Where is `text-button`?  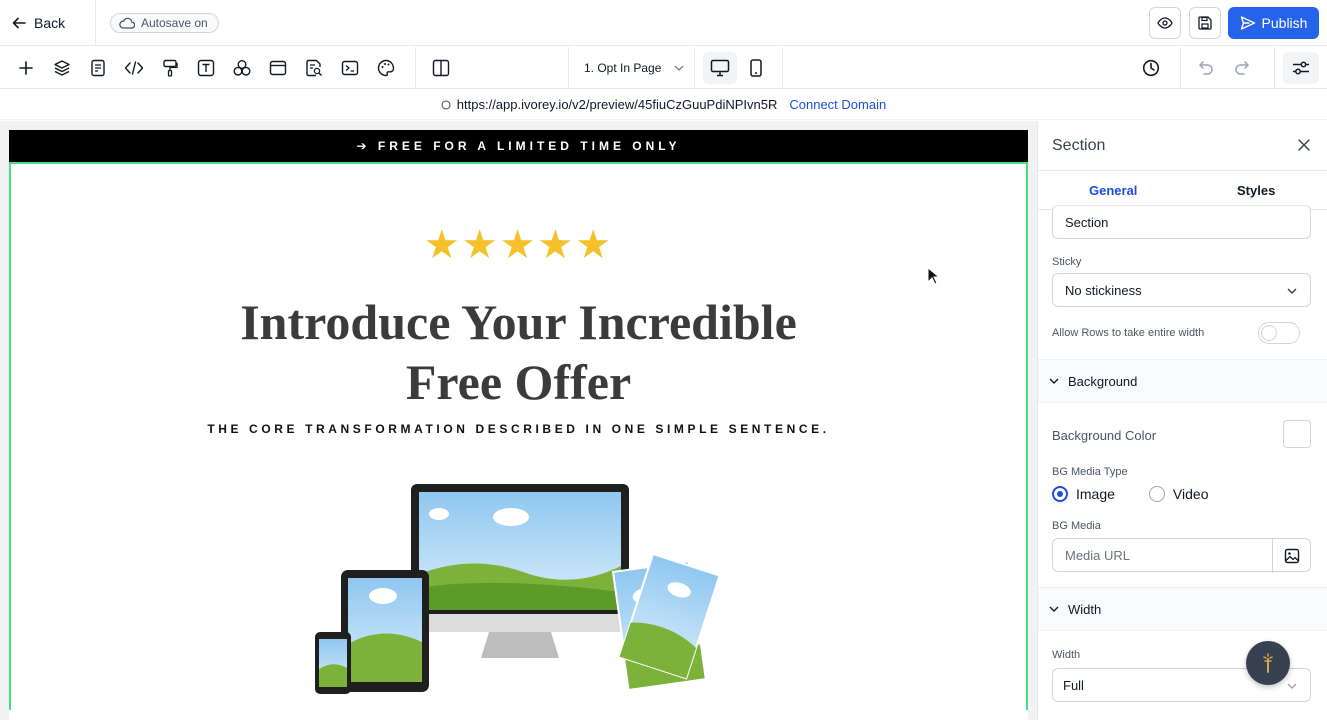 text-button is located at coordinates (206, 68).